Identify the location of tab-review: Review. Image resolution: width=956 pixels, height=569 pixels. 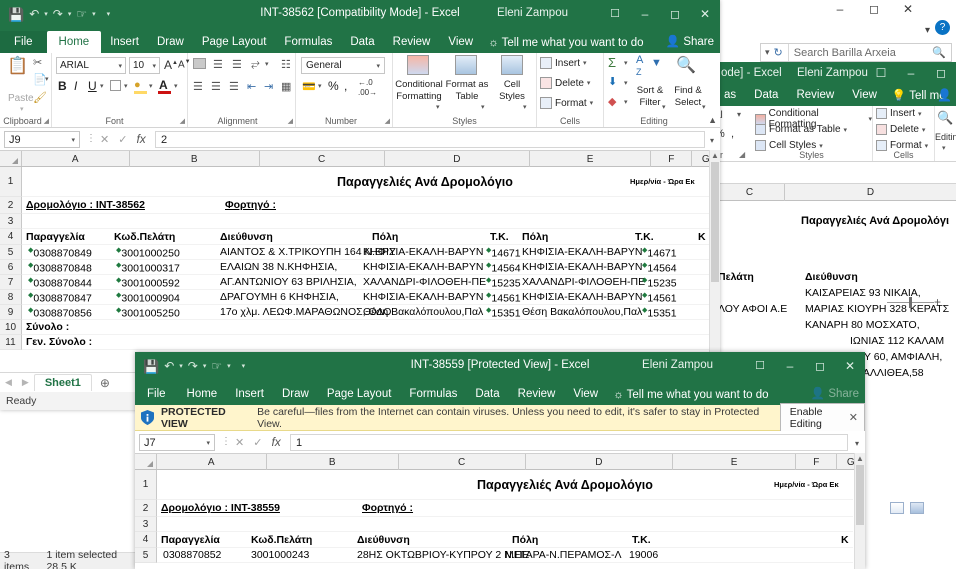
(412, 42).